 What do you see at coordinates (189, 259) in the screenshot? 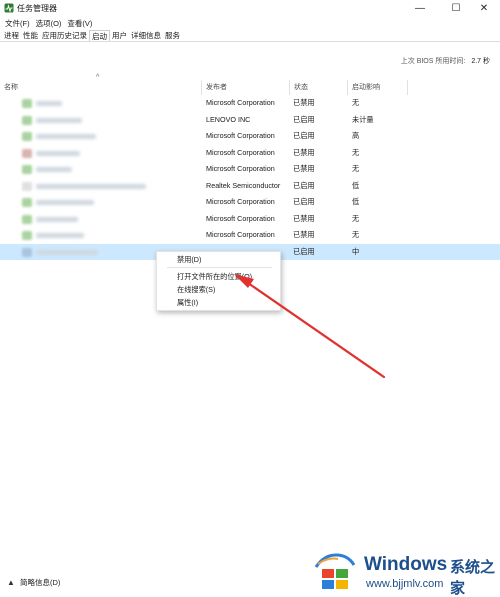
I see `menu-item-disable: 禁用(D)` at bounding box center [189, 259].